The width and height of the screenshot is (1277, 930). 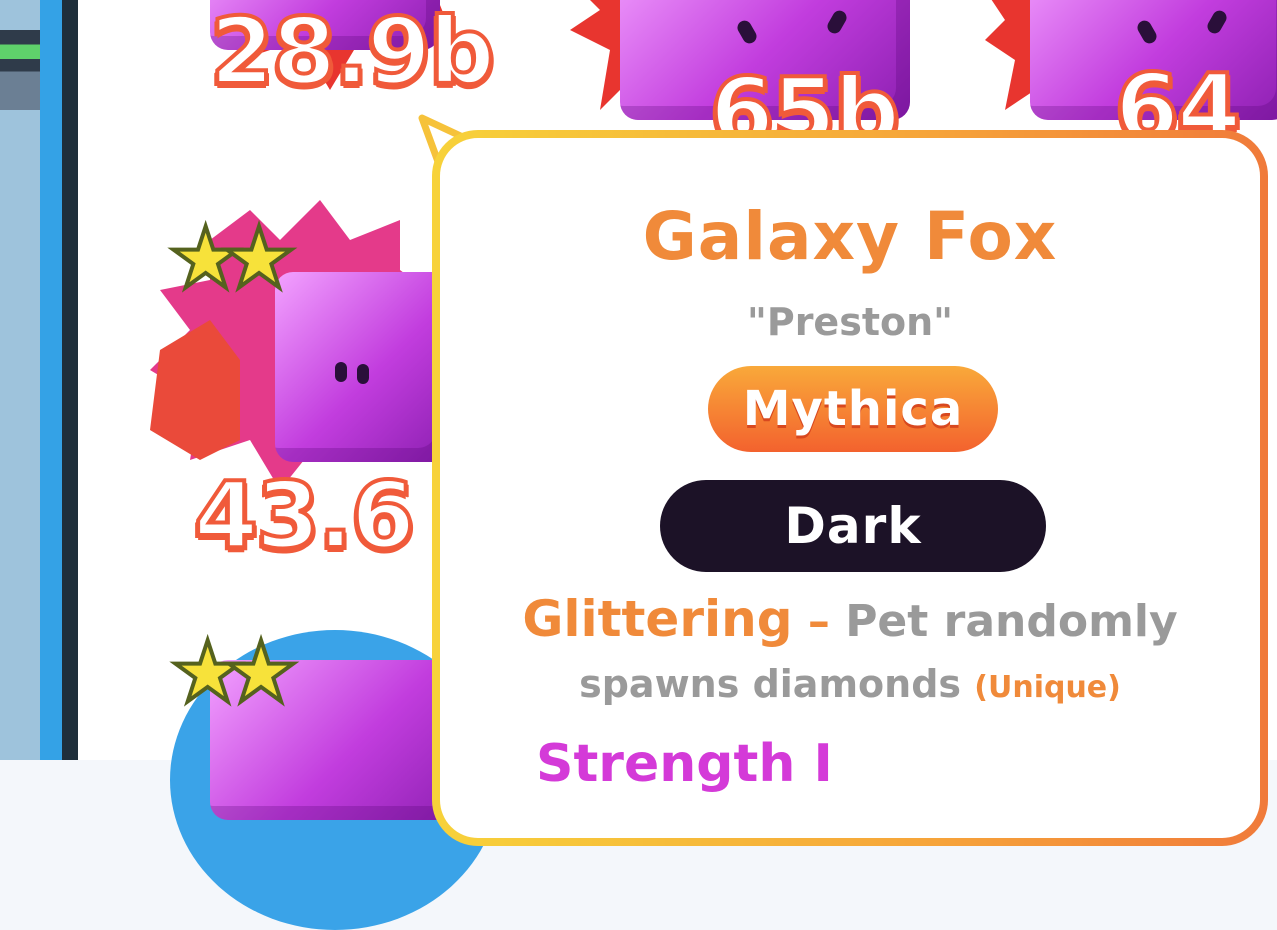 I want to click on ability-line-2: spawns diamonds (Unique), so click(x=850, y=684).